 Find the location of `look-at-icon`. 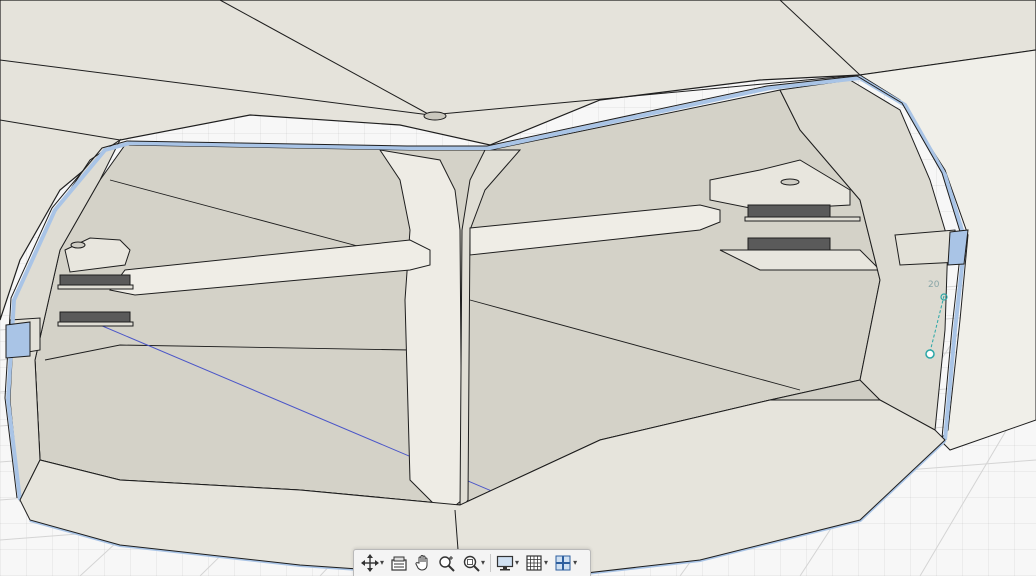

look-at-icon is located at coordinates (399, 563).